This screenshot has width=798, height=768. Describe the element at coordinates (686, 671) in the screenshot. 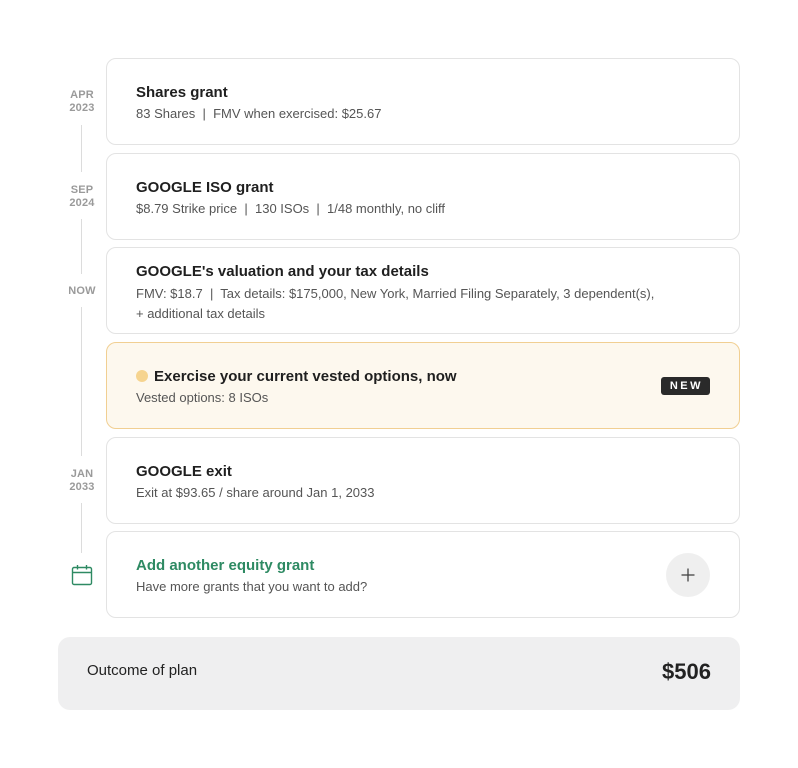

I see `outcome-value: $506` at that location.